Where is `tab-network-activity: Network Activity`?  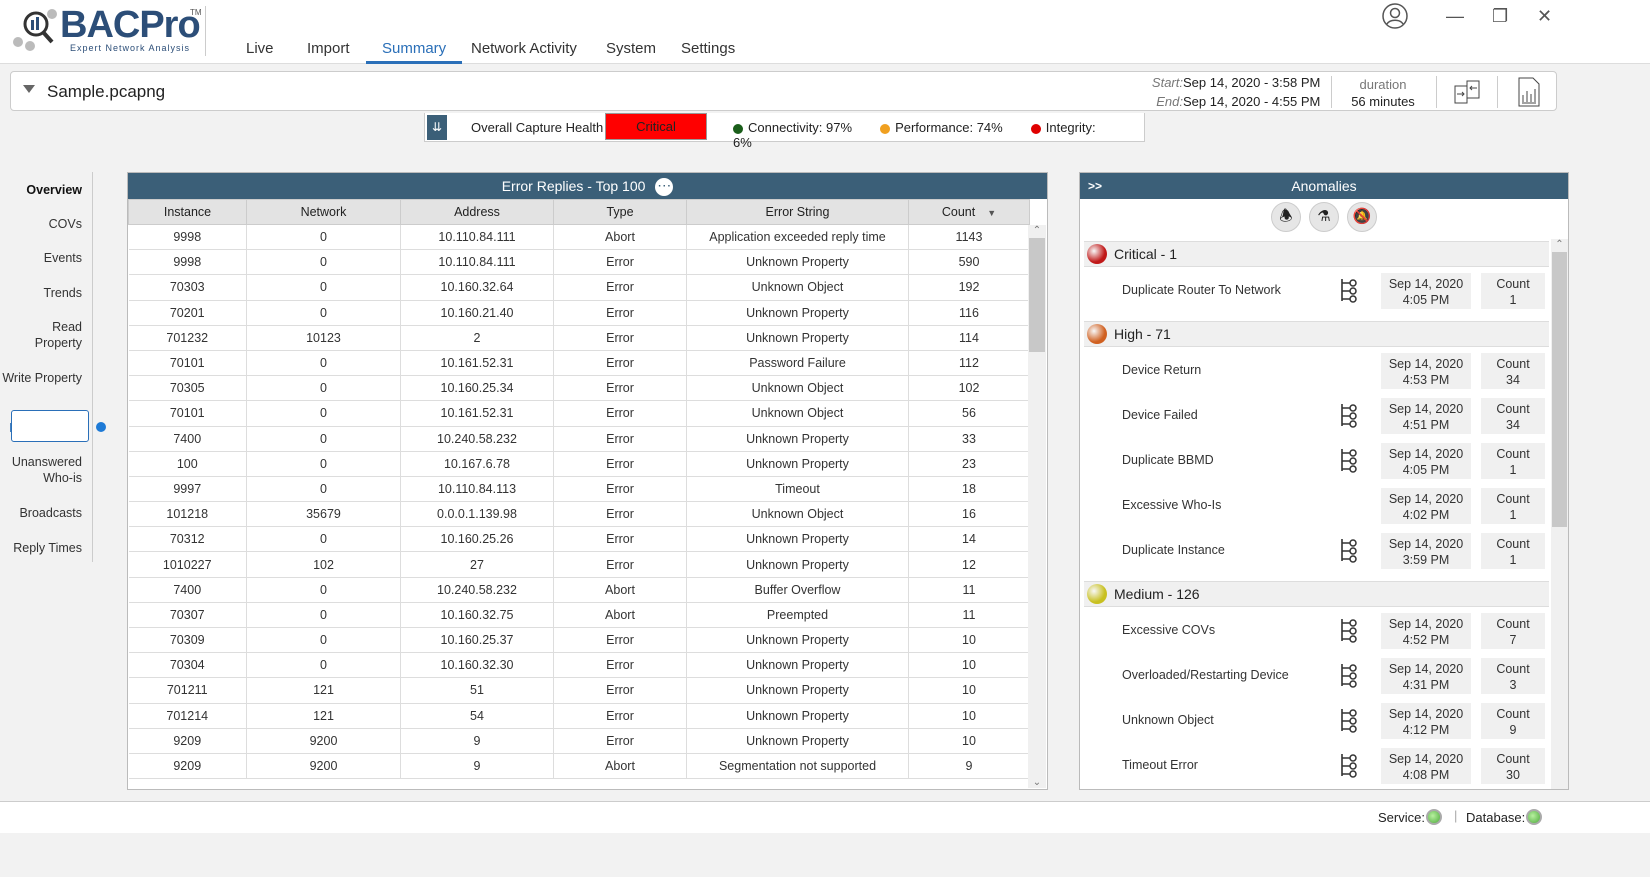 tab-network-activity: Network Activity is located at coordinates (524, 52).